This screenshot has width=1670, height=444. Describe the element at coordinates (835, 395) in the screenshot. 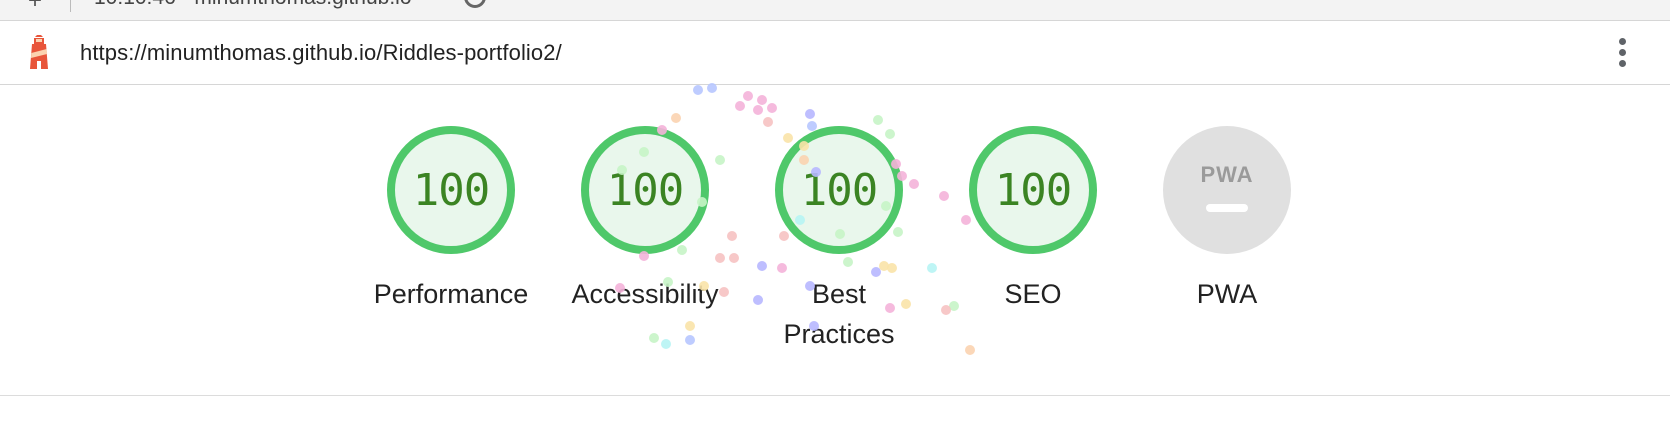

I see `section-divider` at that location.